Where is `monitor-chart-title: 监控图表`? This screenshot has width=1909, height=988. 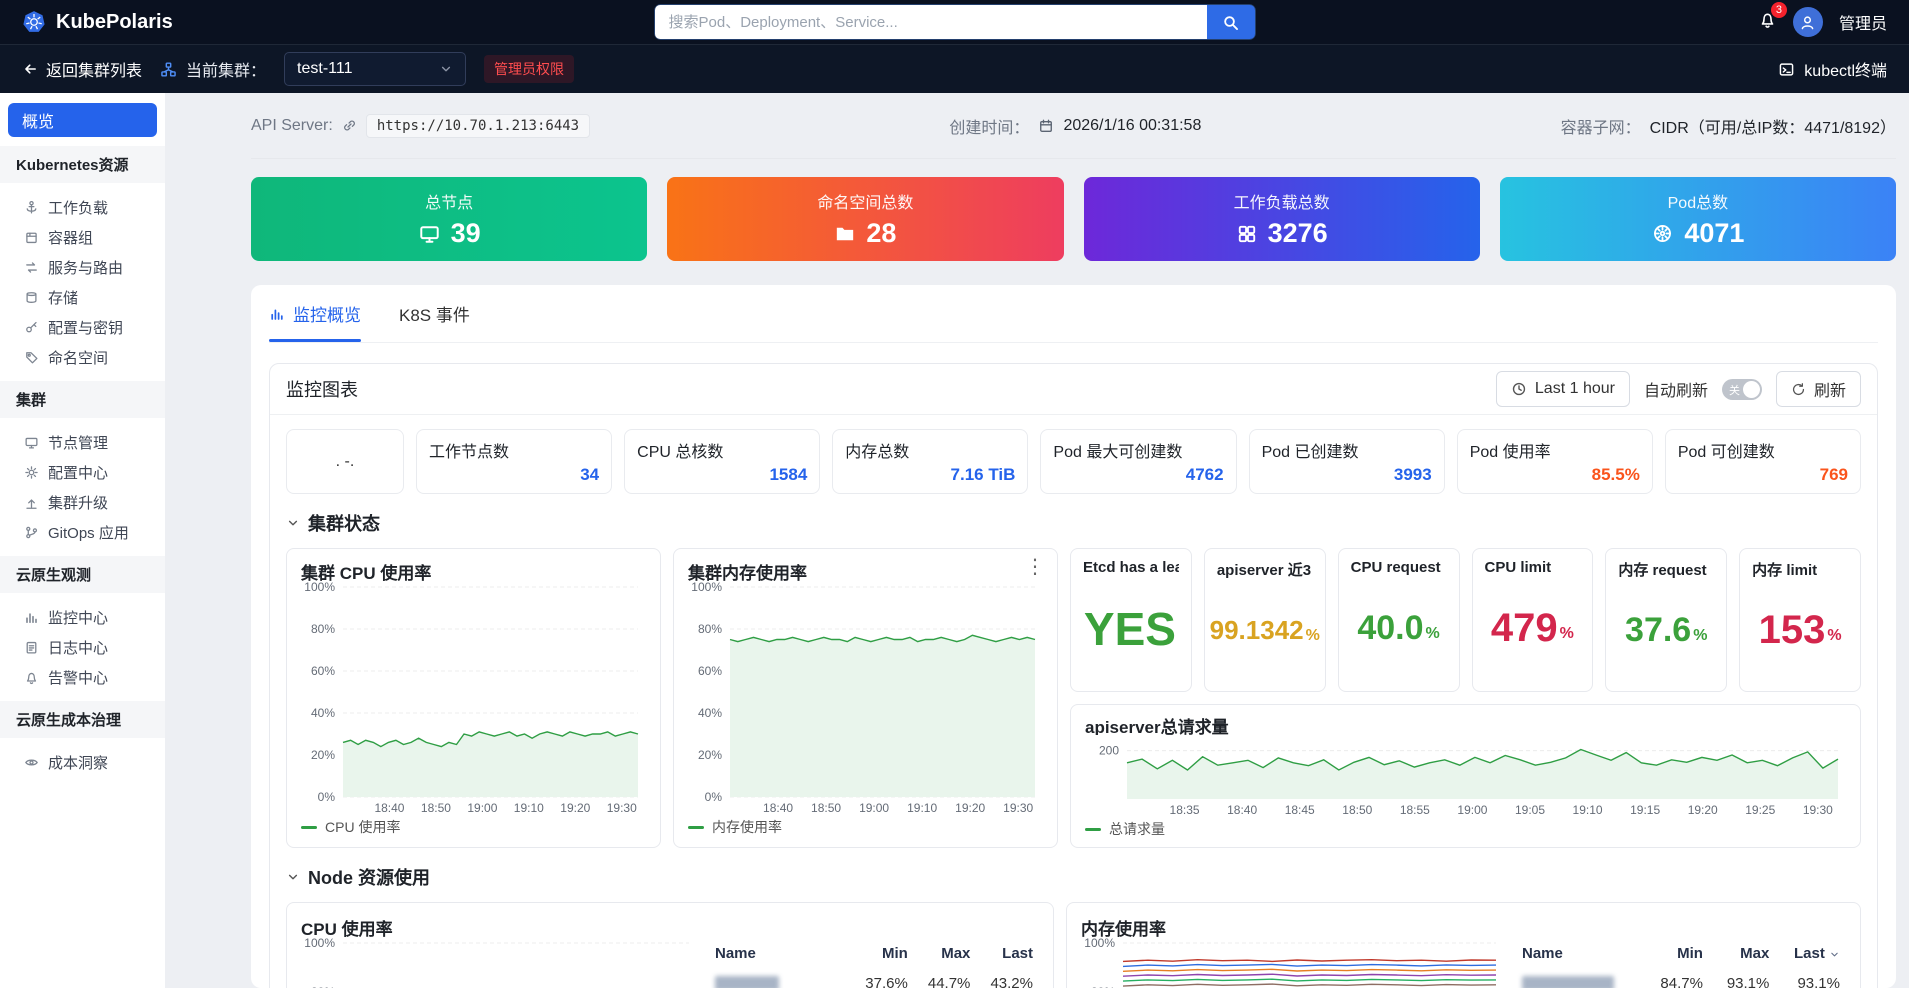
monitor-chart-title: 监控图表 is located at coordinates (322, 390).